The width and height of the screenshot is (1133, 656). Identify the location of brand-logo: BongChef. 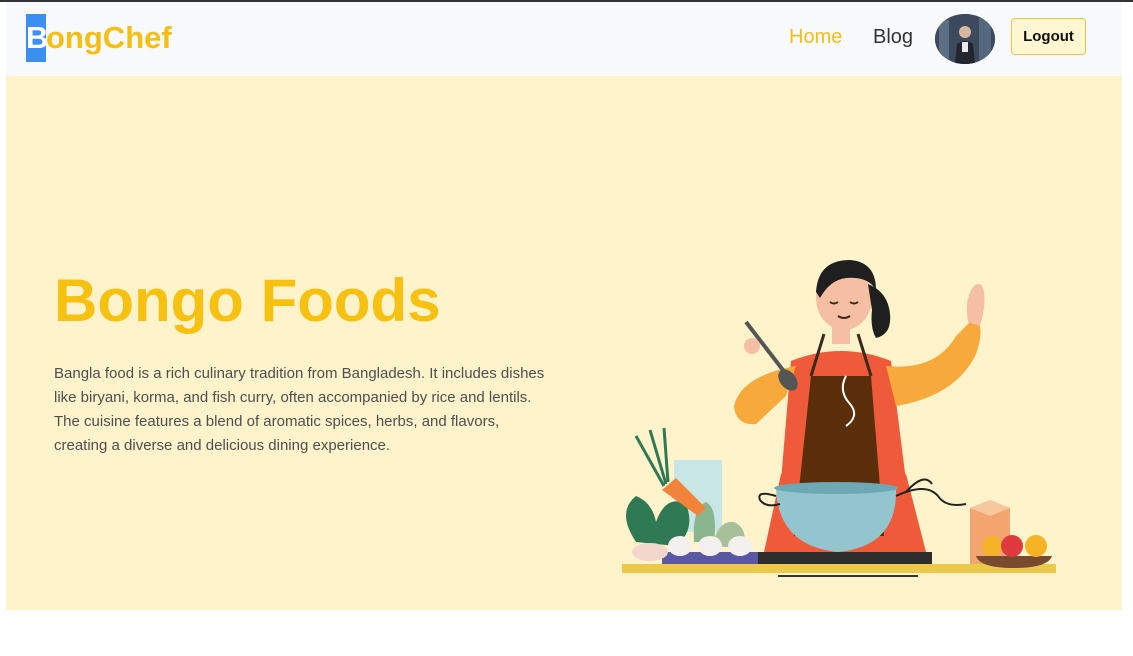
(99, 38).